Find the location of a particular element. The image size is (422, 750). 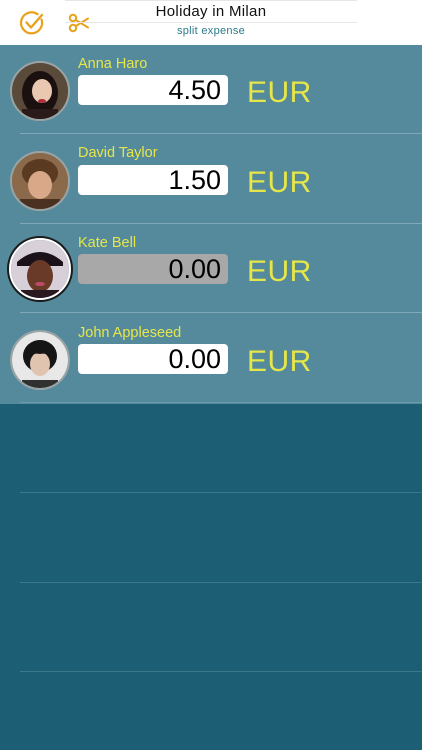

list-item: David Taylor 1.50 EUR is located at coordinates (211, 179).